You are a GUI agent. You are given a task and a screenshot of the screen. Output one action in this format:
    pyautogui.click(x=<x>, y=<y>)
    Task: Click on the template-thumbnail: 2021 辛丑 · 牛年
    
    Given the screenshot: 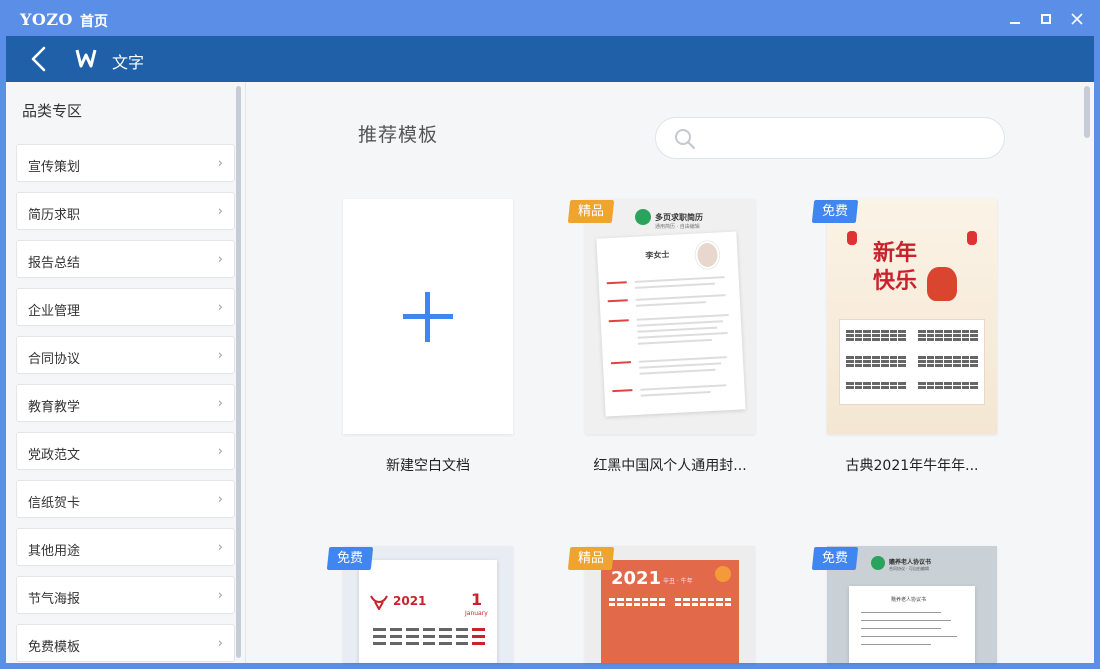 What is the action you would take?
    pyautogui.click(x=670, y=611)
    